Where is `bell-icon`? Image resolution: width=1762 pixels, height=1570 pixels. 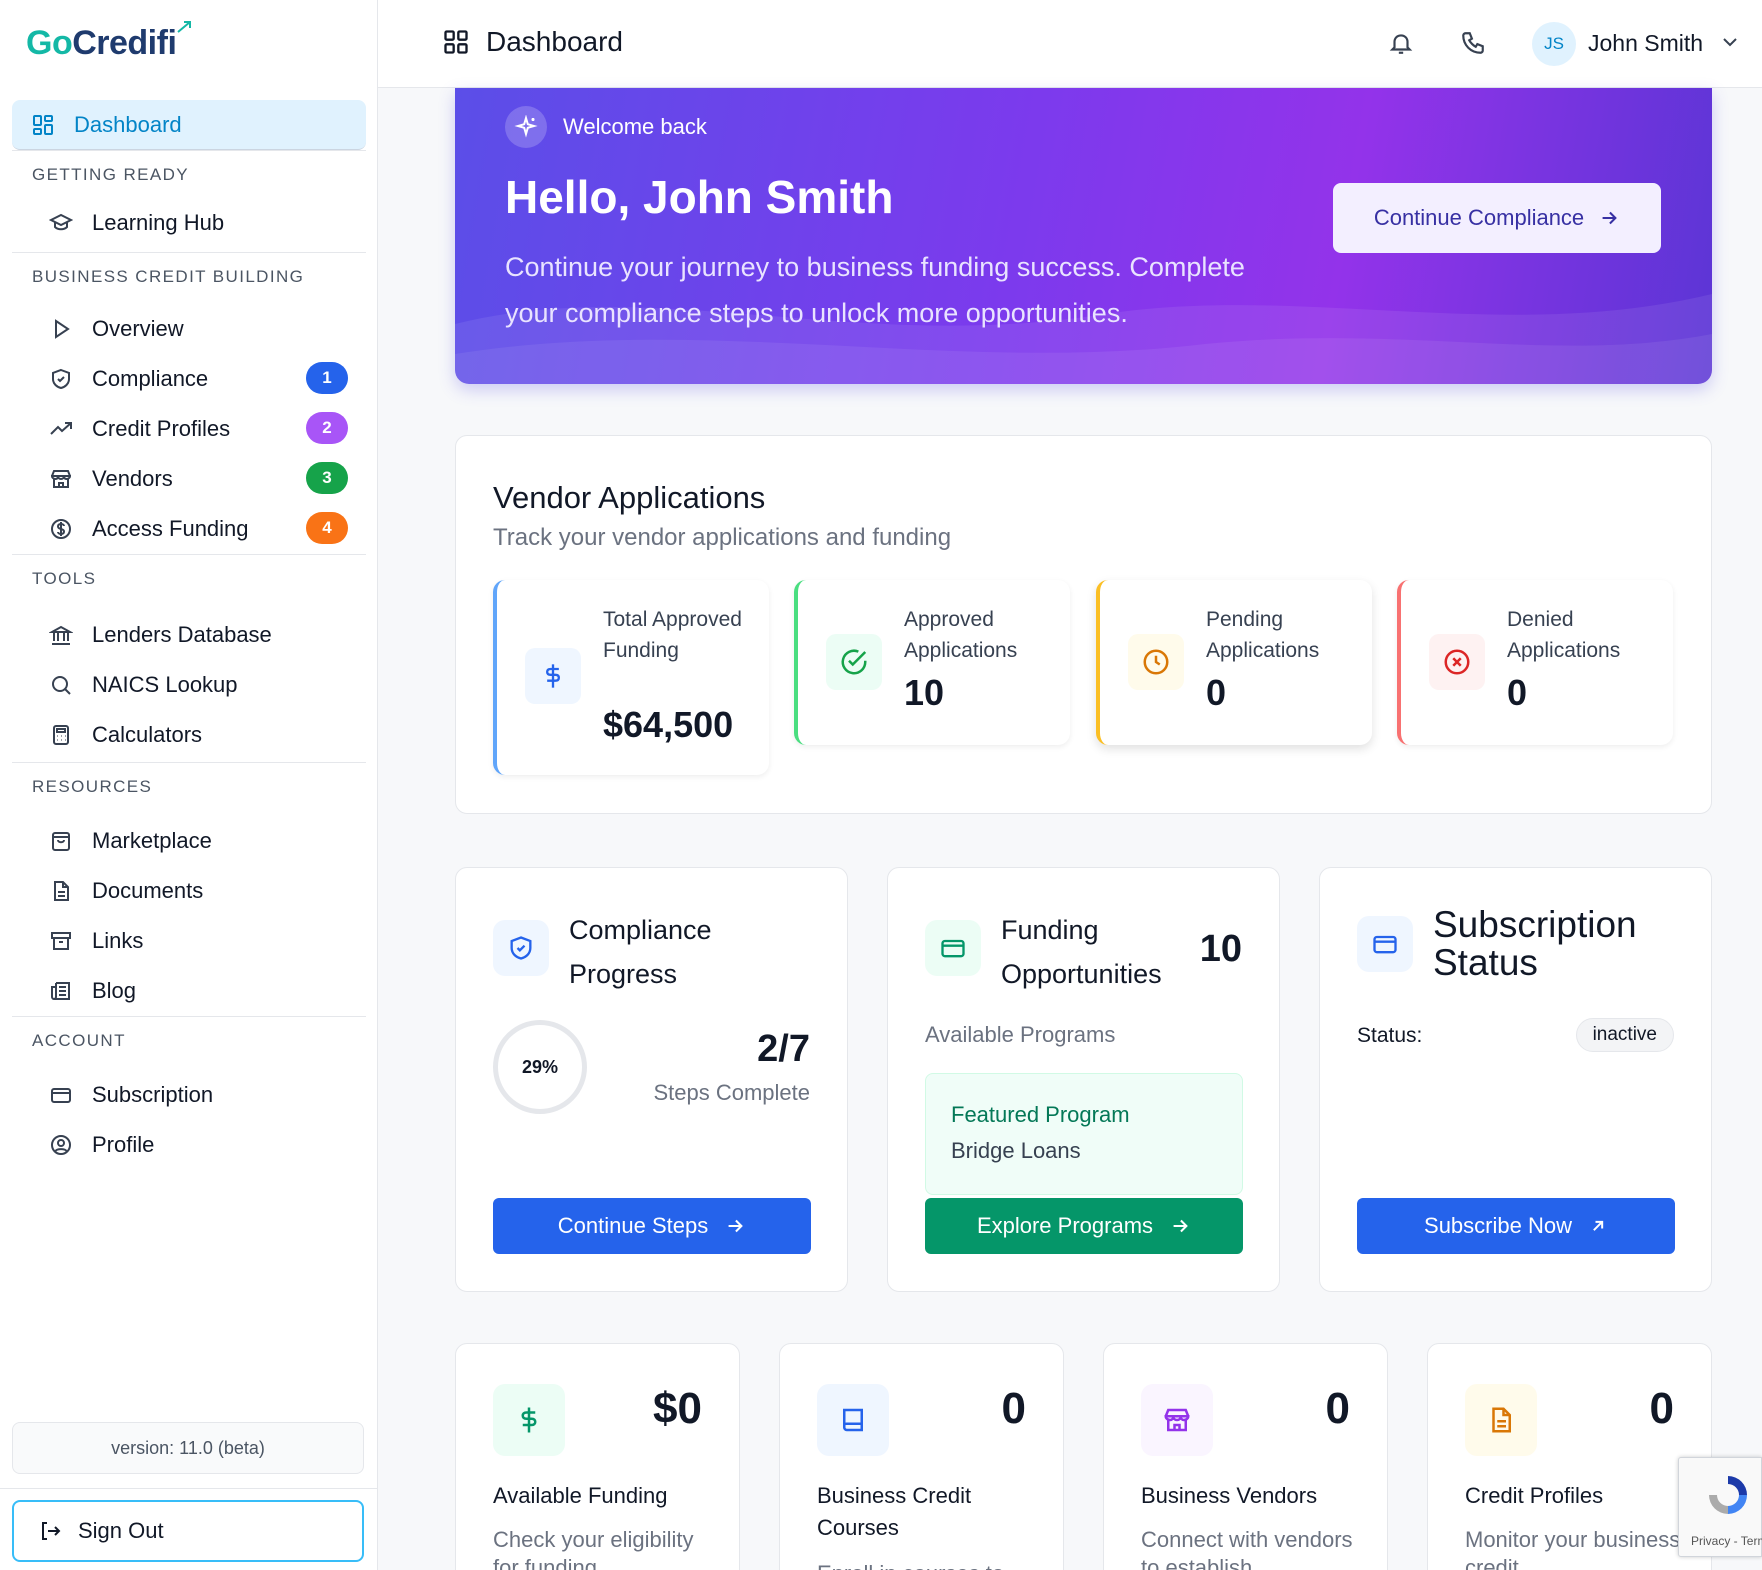
bell-icon is located at coordinates (1401, 43).